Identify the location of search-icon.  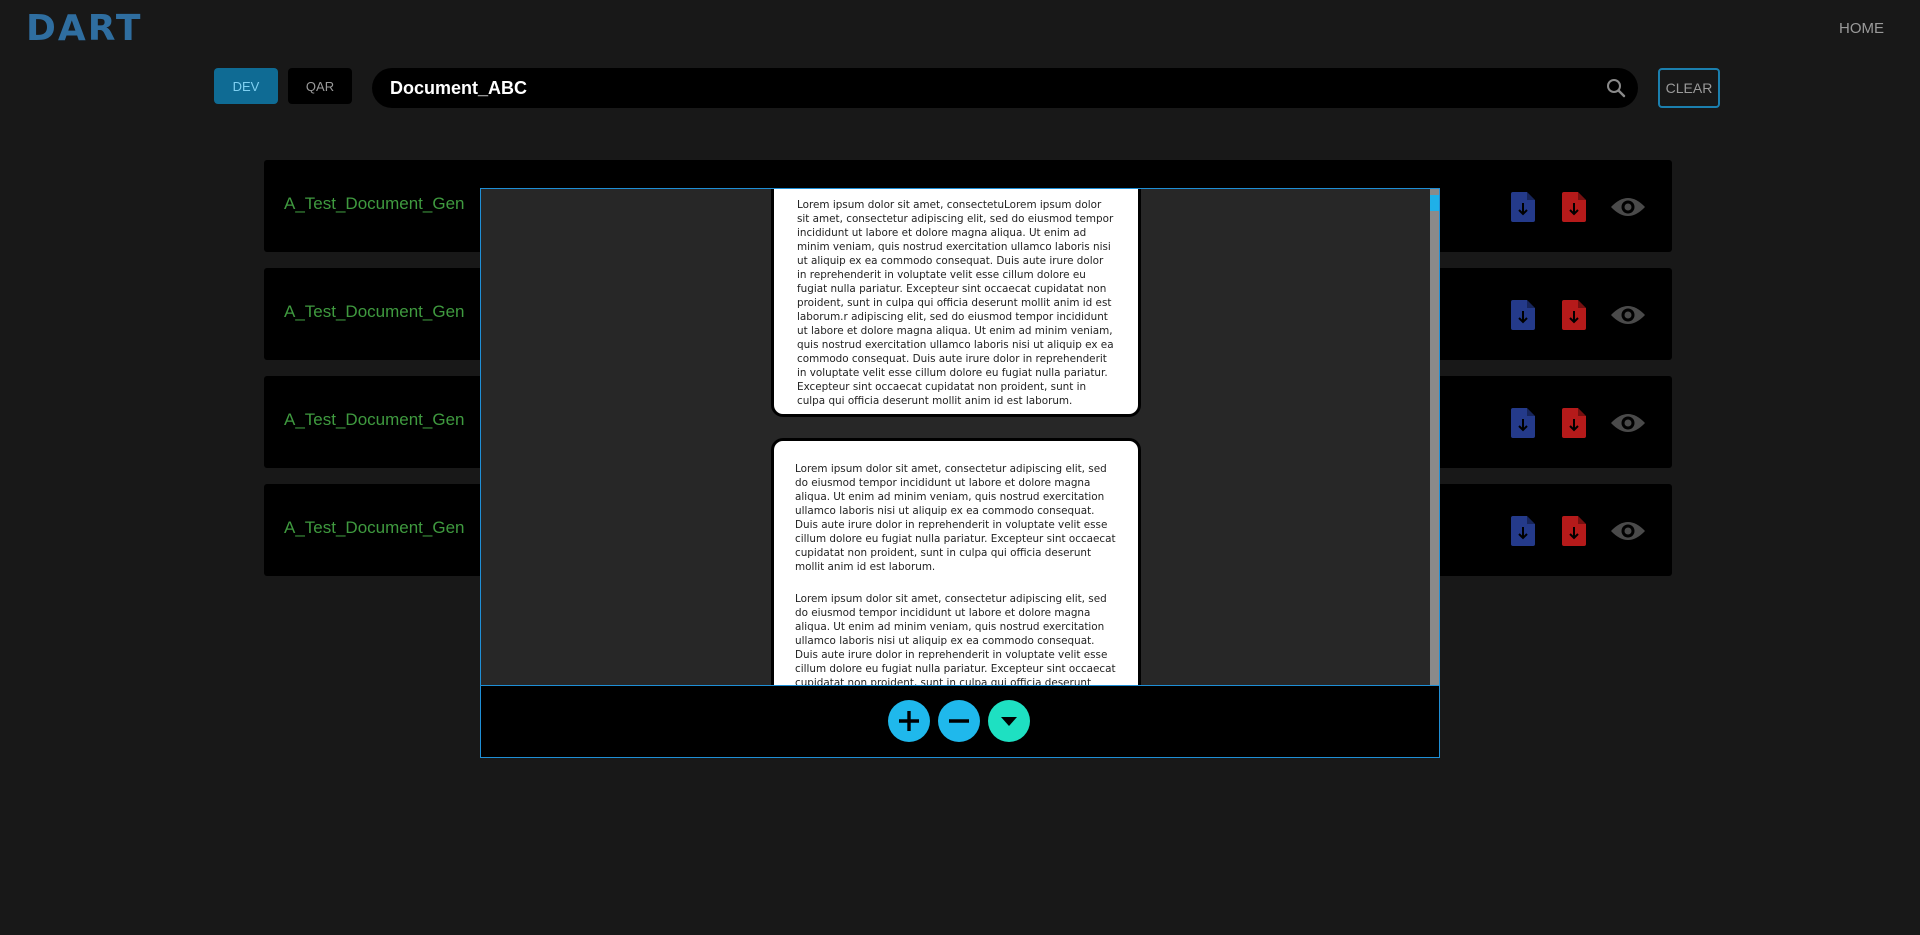
(1616, 88).